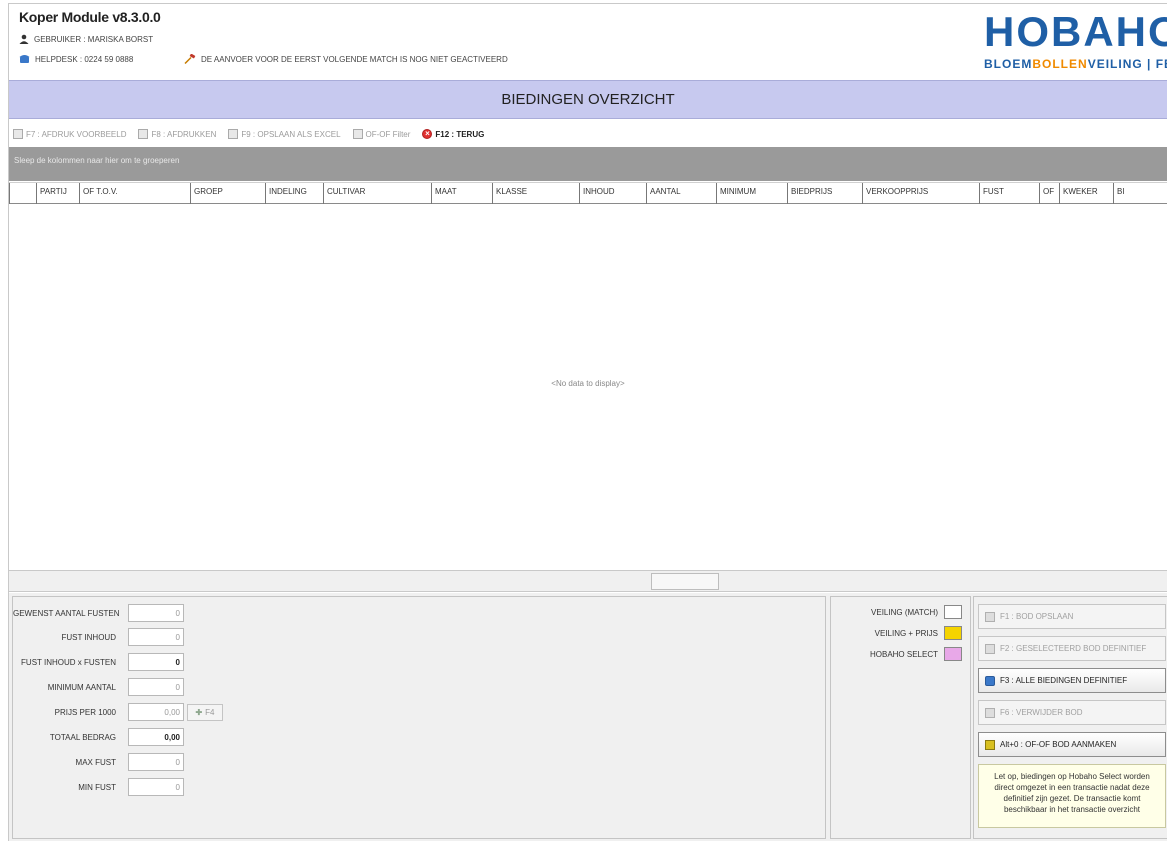 The image size is (1167, 841). What do you see at coordinates (156, 662) in the screenshot?
I see `fust-inhoud-x-fusten-value: 0` at bounding box center [156, 662].